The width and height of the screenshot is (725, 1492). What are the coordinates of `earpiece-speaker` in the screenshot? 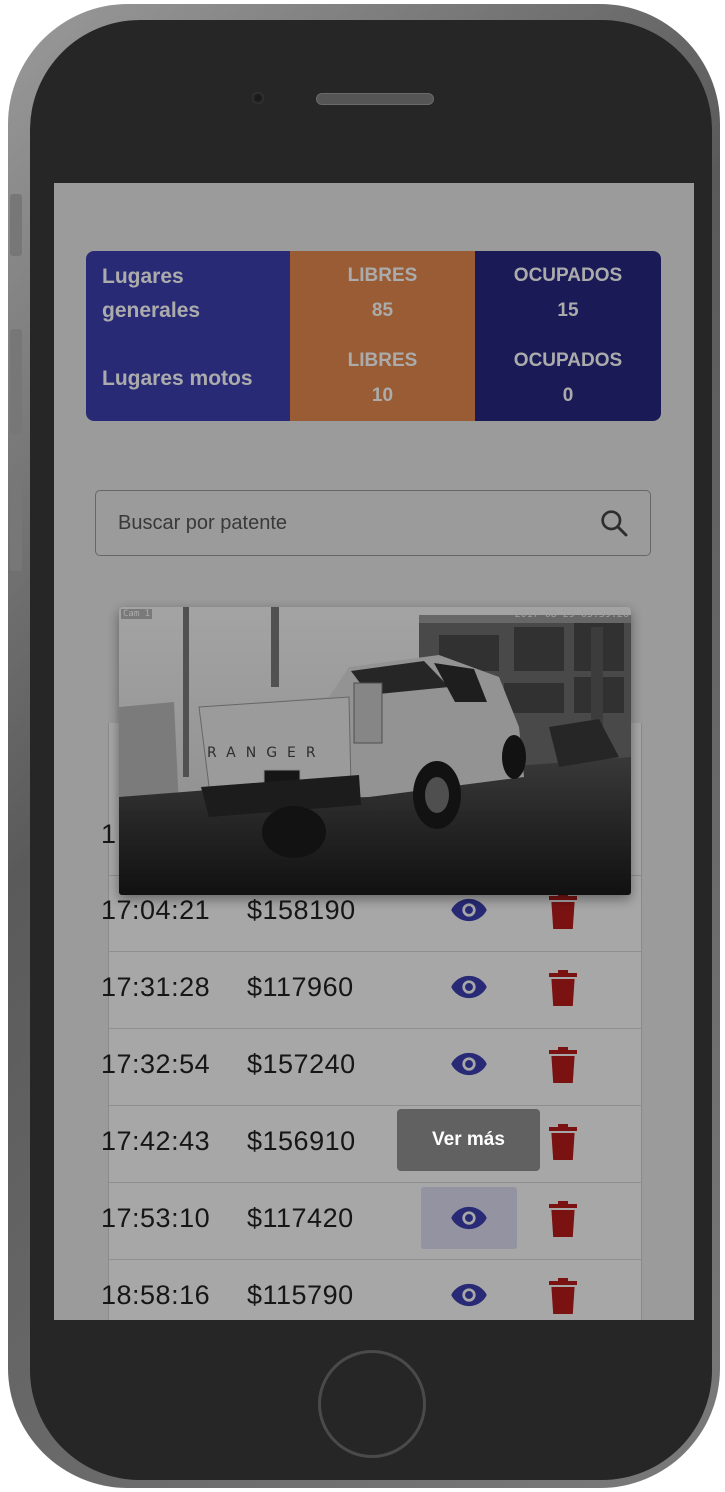 It's located at (375, 99).